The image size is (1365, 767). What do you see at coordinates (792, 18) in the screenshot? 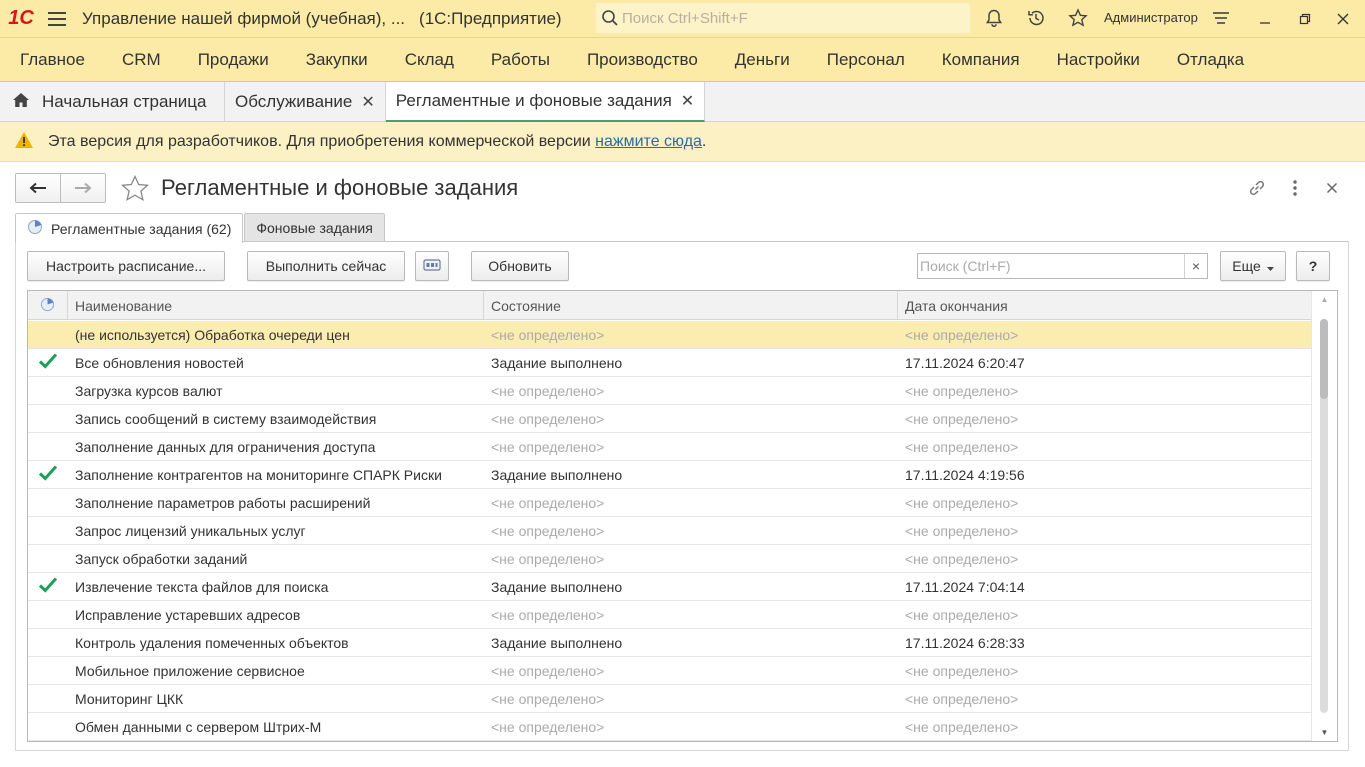
I see `global-search-input` at bounding box center [792, 18].